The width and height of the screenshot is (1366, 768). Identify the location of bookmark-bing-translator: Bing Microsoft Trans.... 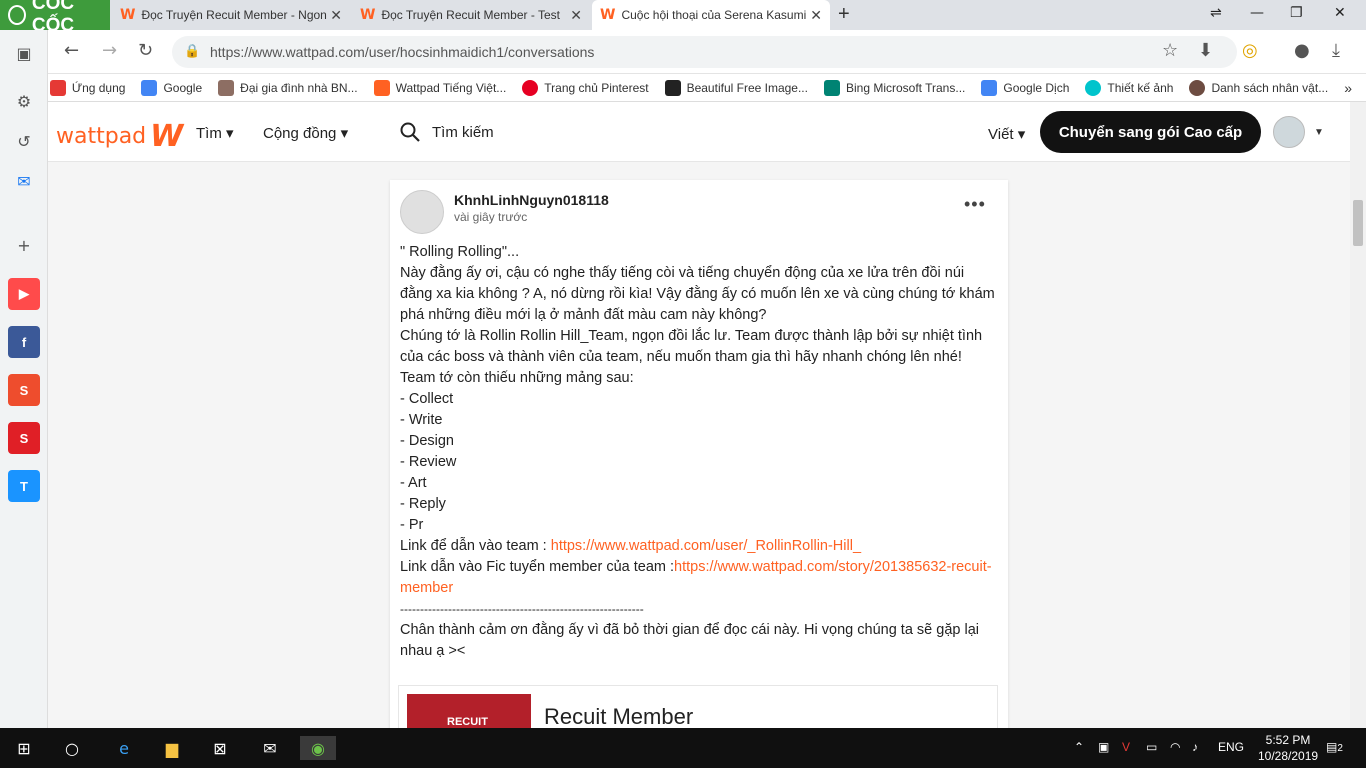
(894, 87).